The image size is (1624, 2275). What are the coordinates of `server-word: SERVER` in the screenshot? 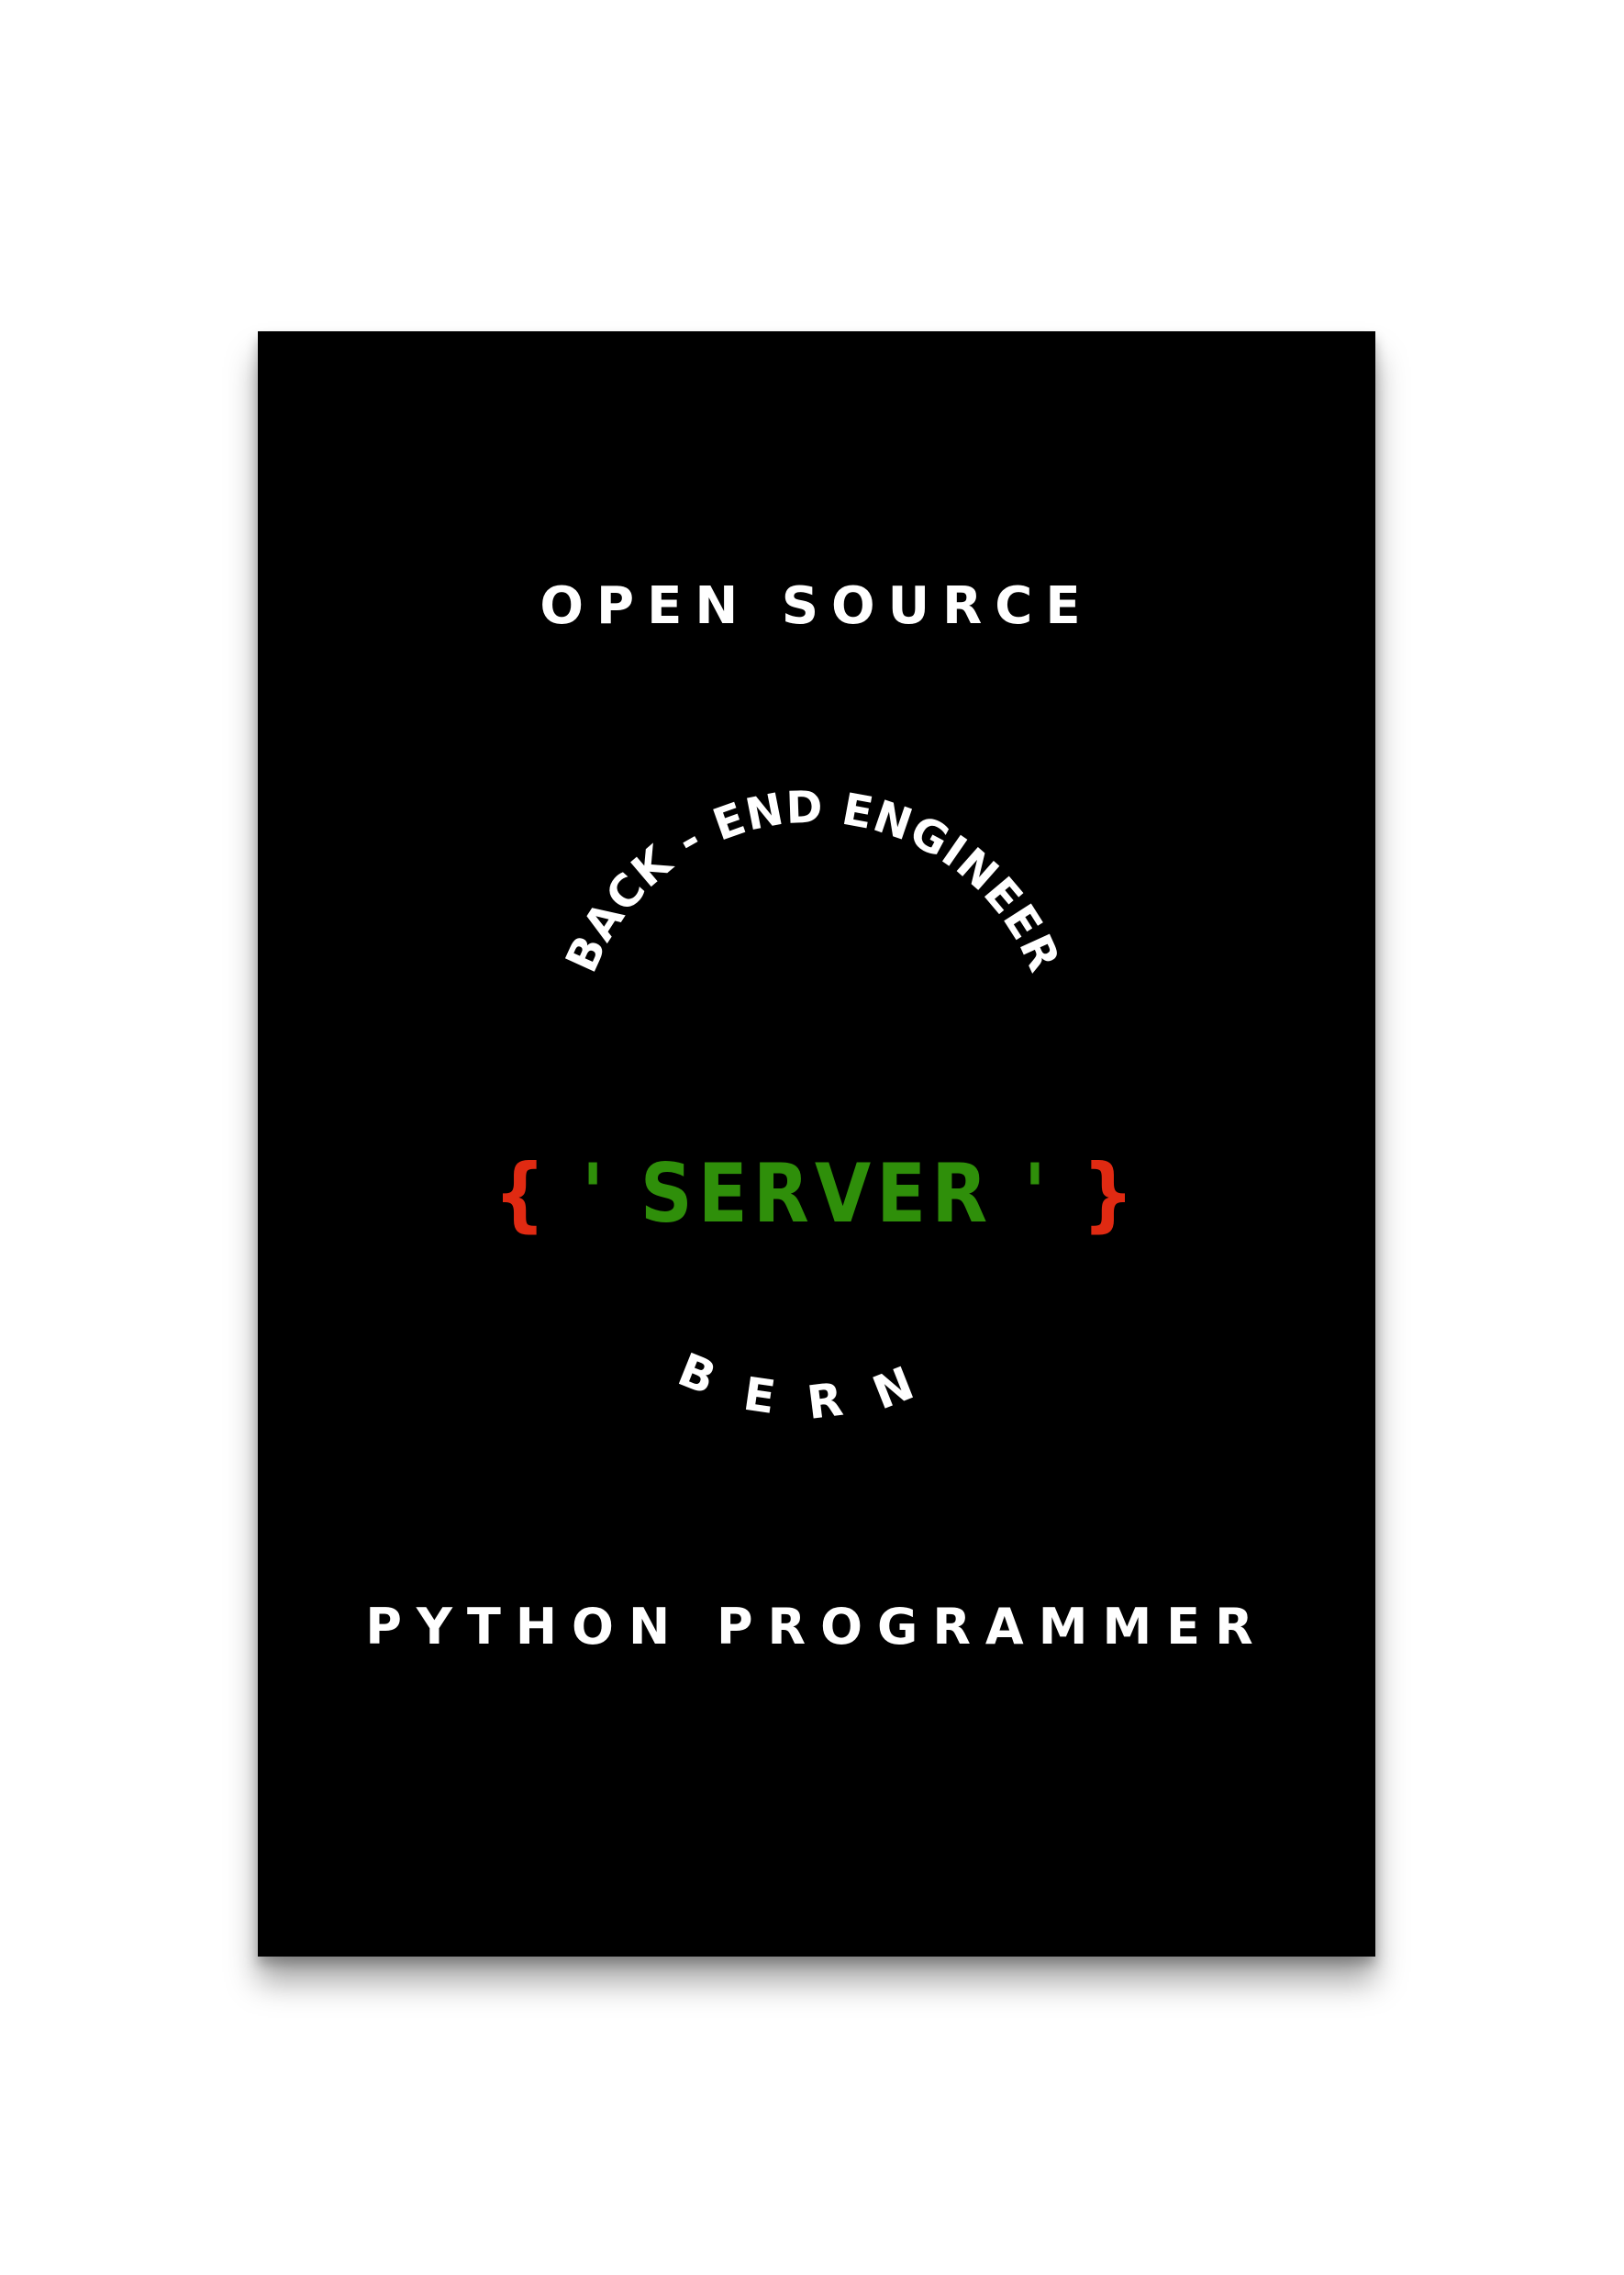 It's located at (816, 1193).